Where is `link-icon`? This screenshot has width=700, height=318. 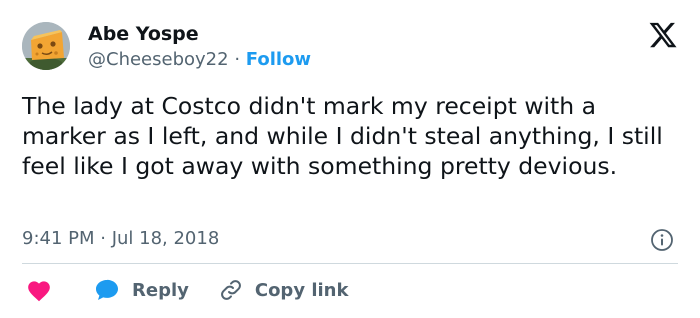
link-icon is located at coordinates (230, 290).